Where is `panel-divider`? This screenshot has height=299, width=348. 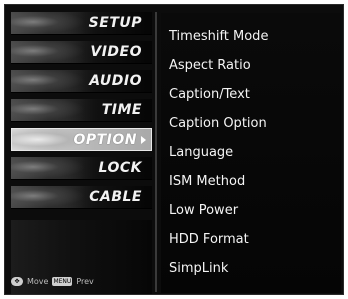
panel-divider is located at coordinates (156, 152).